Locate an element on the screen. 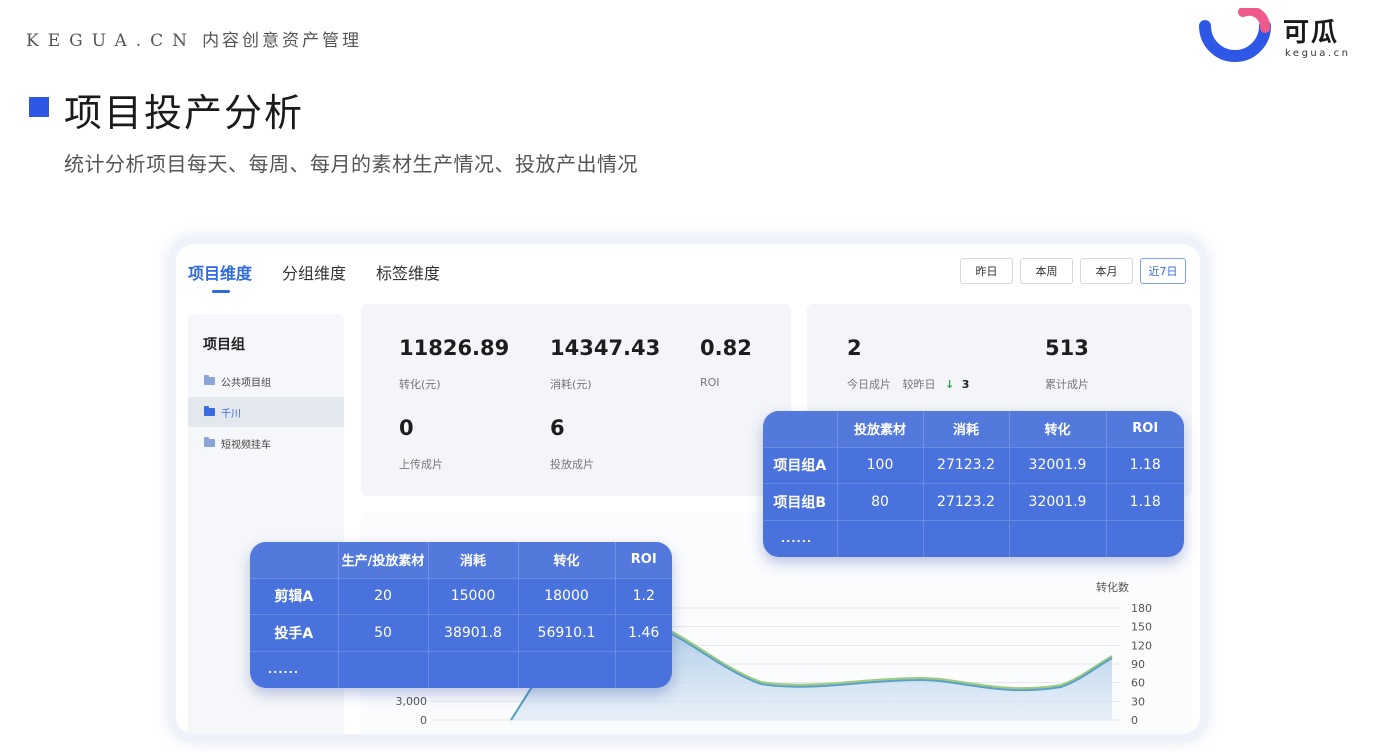  left-tick-0: 0 is located at coordinates (423, 720).